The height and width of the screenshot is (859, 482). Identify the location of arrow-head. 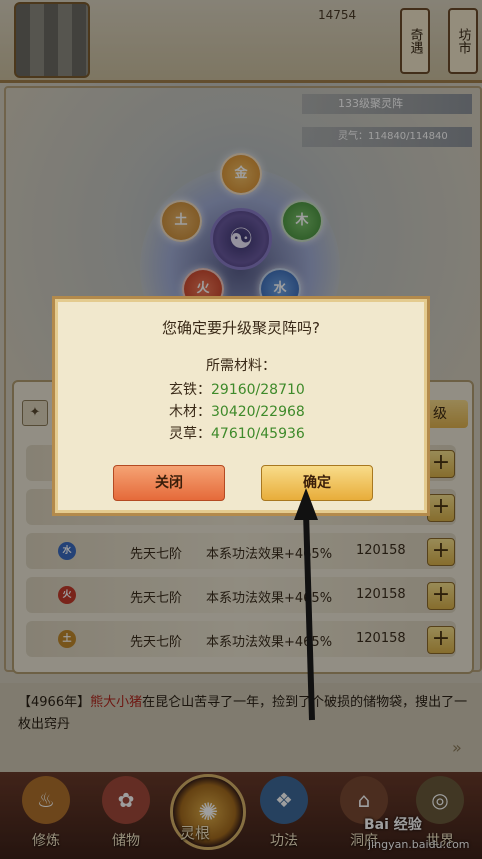
(306, 504).